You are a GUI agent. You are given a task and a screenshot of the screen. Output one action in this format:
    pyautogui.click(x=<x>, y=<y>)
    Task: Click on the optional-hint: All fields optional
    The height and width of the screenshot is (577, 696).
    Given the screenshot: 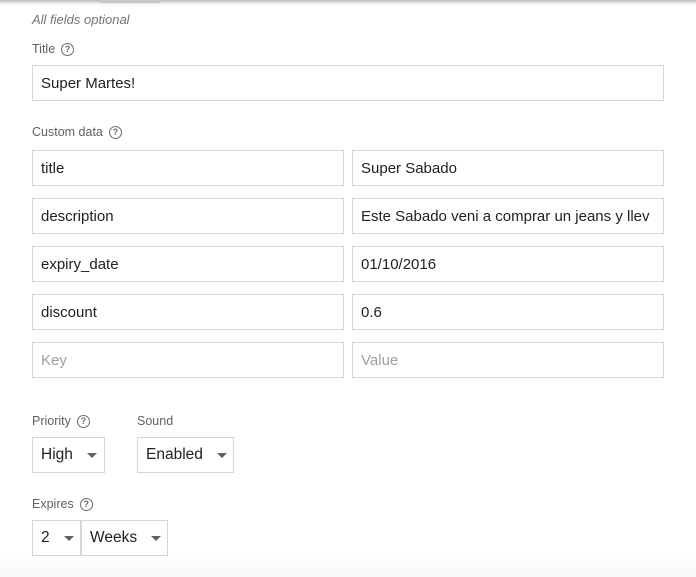 What is the action you would take?
    pyautogui.click(x=81, y=19)
    